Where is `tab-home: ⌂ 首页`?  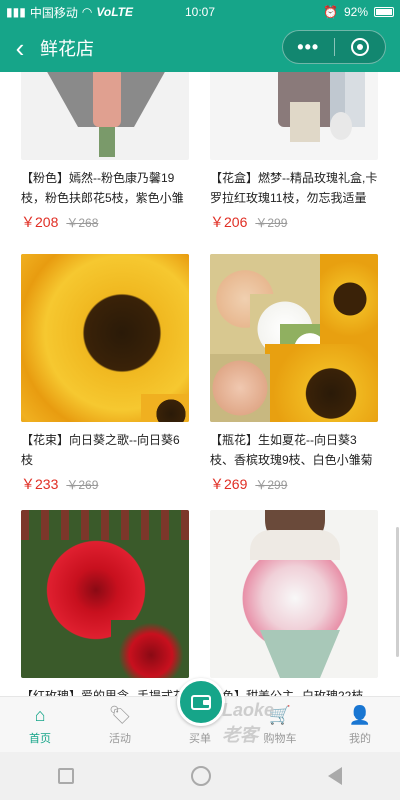 tab-home: ⌂ 首页 is located at coordinates (40, 724).